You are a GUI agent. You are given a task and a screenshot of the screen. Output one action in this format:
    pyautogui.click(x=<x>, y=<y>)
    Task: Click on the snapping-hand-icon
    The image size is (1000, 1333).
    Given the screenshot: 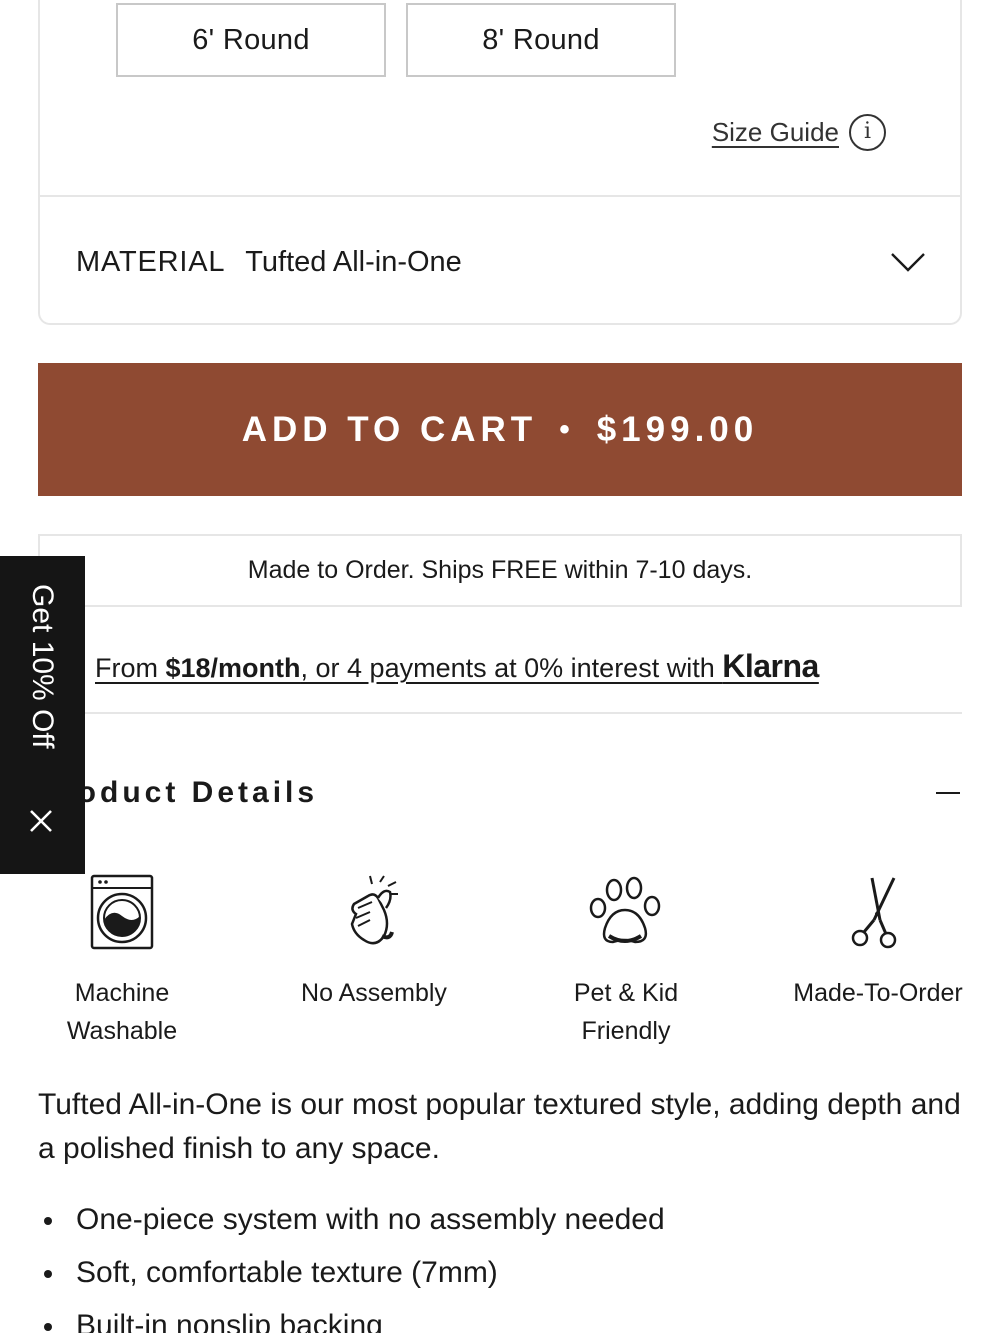 What is the action you would take?
    pyautogui.click(x=374, y=910)
    